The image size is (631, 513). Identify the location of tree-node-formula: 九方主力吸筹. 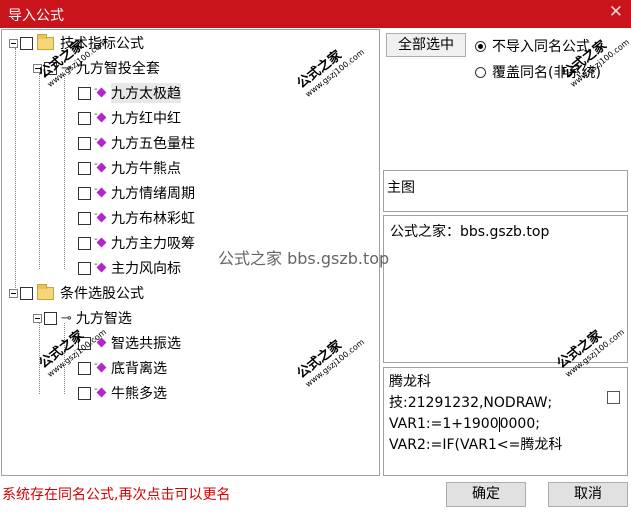
(136, 243).